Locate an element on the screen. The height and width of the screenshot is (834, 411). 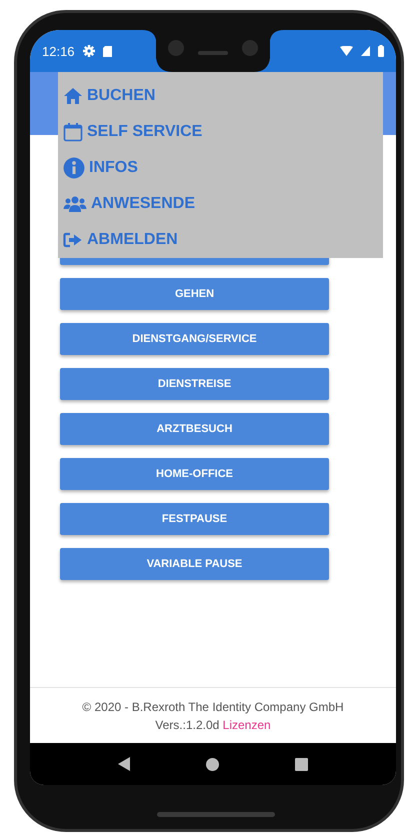
action-button: VARIABLE PAUSE is located at coordinates (194, 564).